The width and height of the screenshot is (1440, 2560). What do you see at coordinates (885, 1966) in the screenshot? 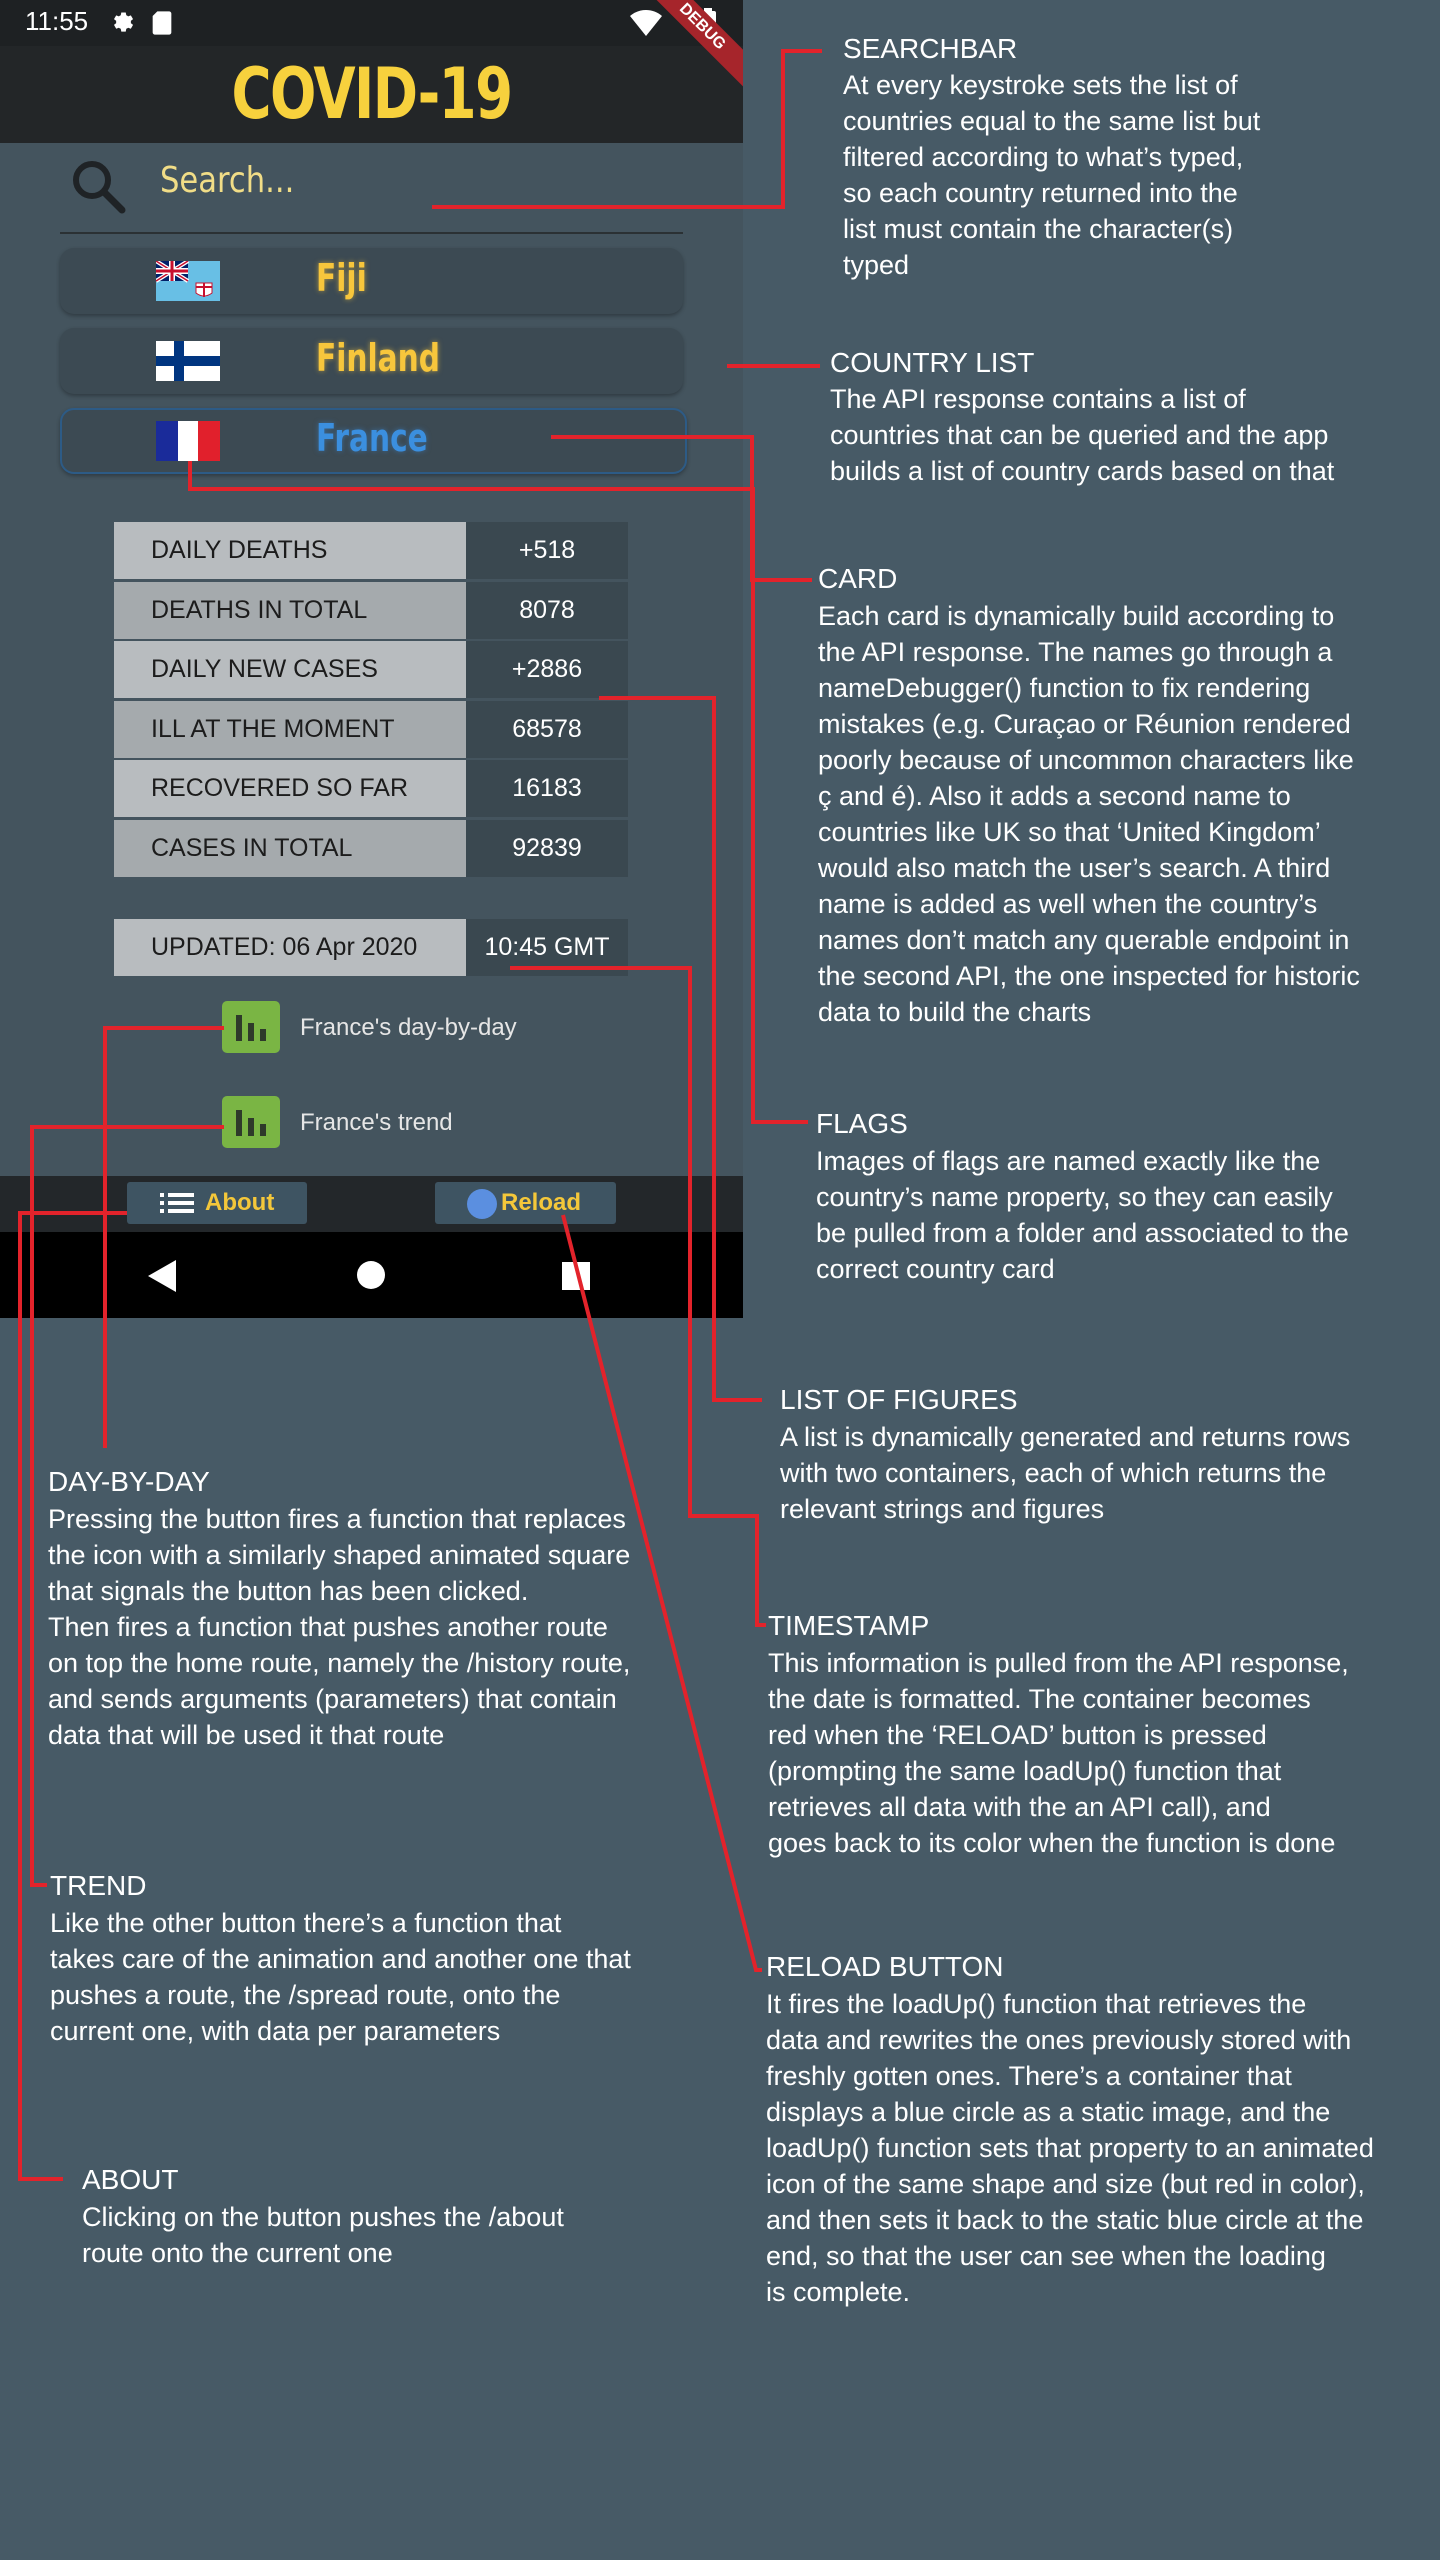
I see `annotation-reload-button-title: RELOAD BUTTON` at bounding box center [885, 1966].